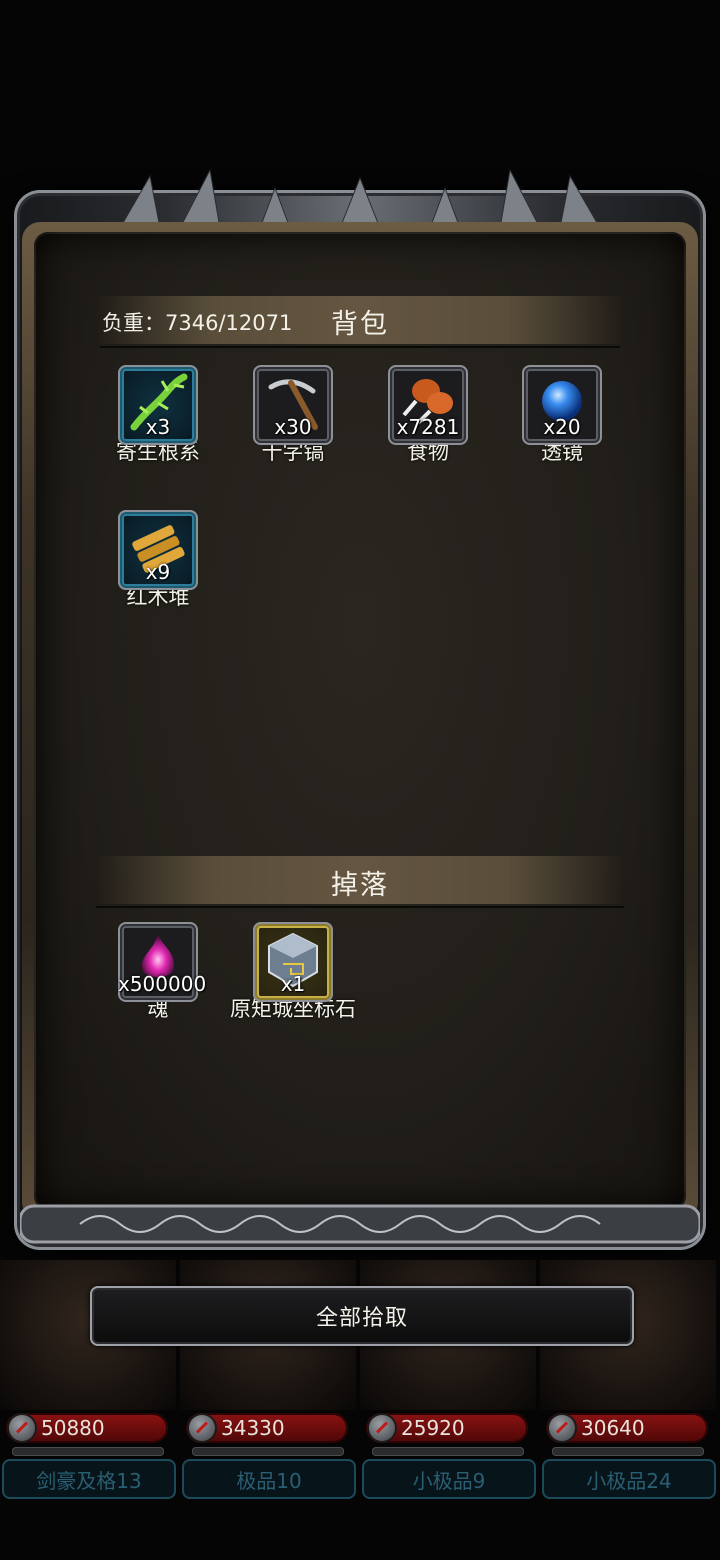 The width and height of the screenshot is (720, 1560). What do you see at coordinates (158, 427) in the screenshot?
I see `item-quantity: x3` at bounding box center [158, 427].